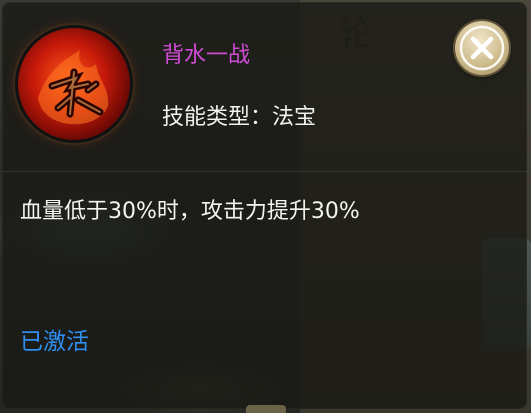 The height and width of the screenshot is (413, 531). I want to click on flame-rune-icon, so click(74, 84).